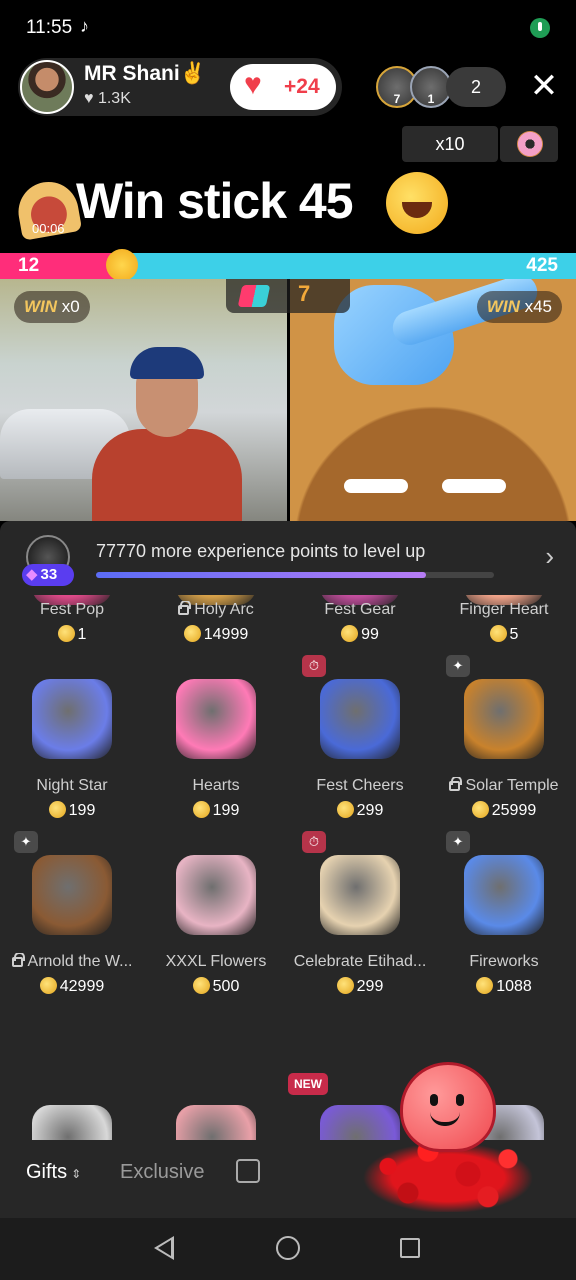  Describe the element at coordinates (542, 265) in the screenshot. I see `right-score: 425` at that location.